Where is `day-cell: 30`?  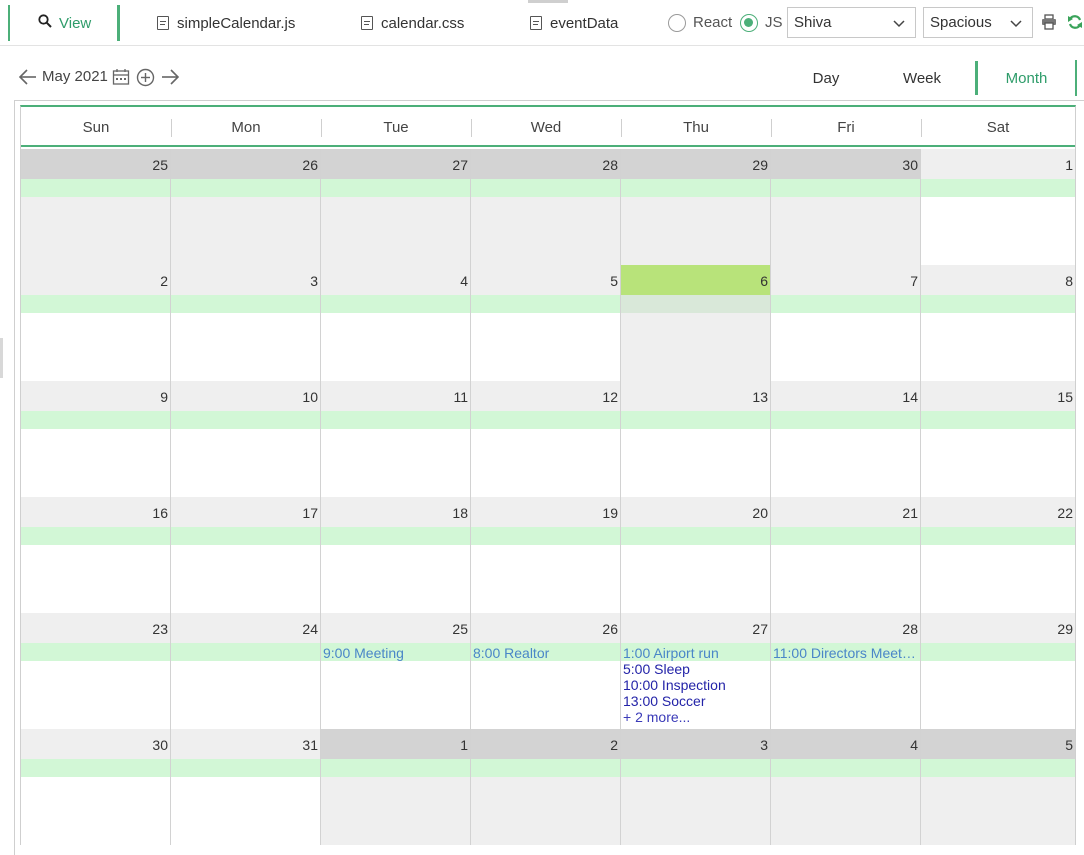
day-cell: 30 is located at coordinates (846, 207).